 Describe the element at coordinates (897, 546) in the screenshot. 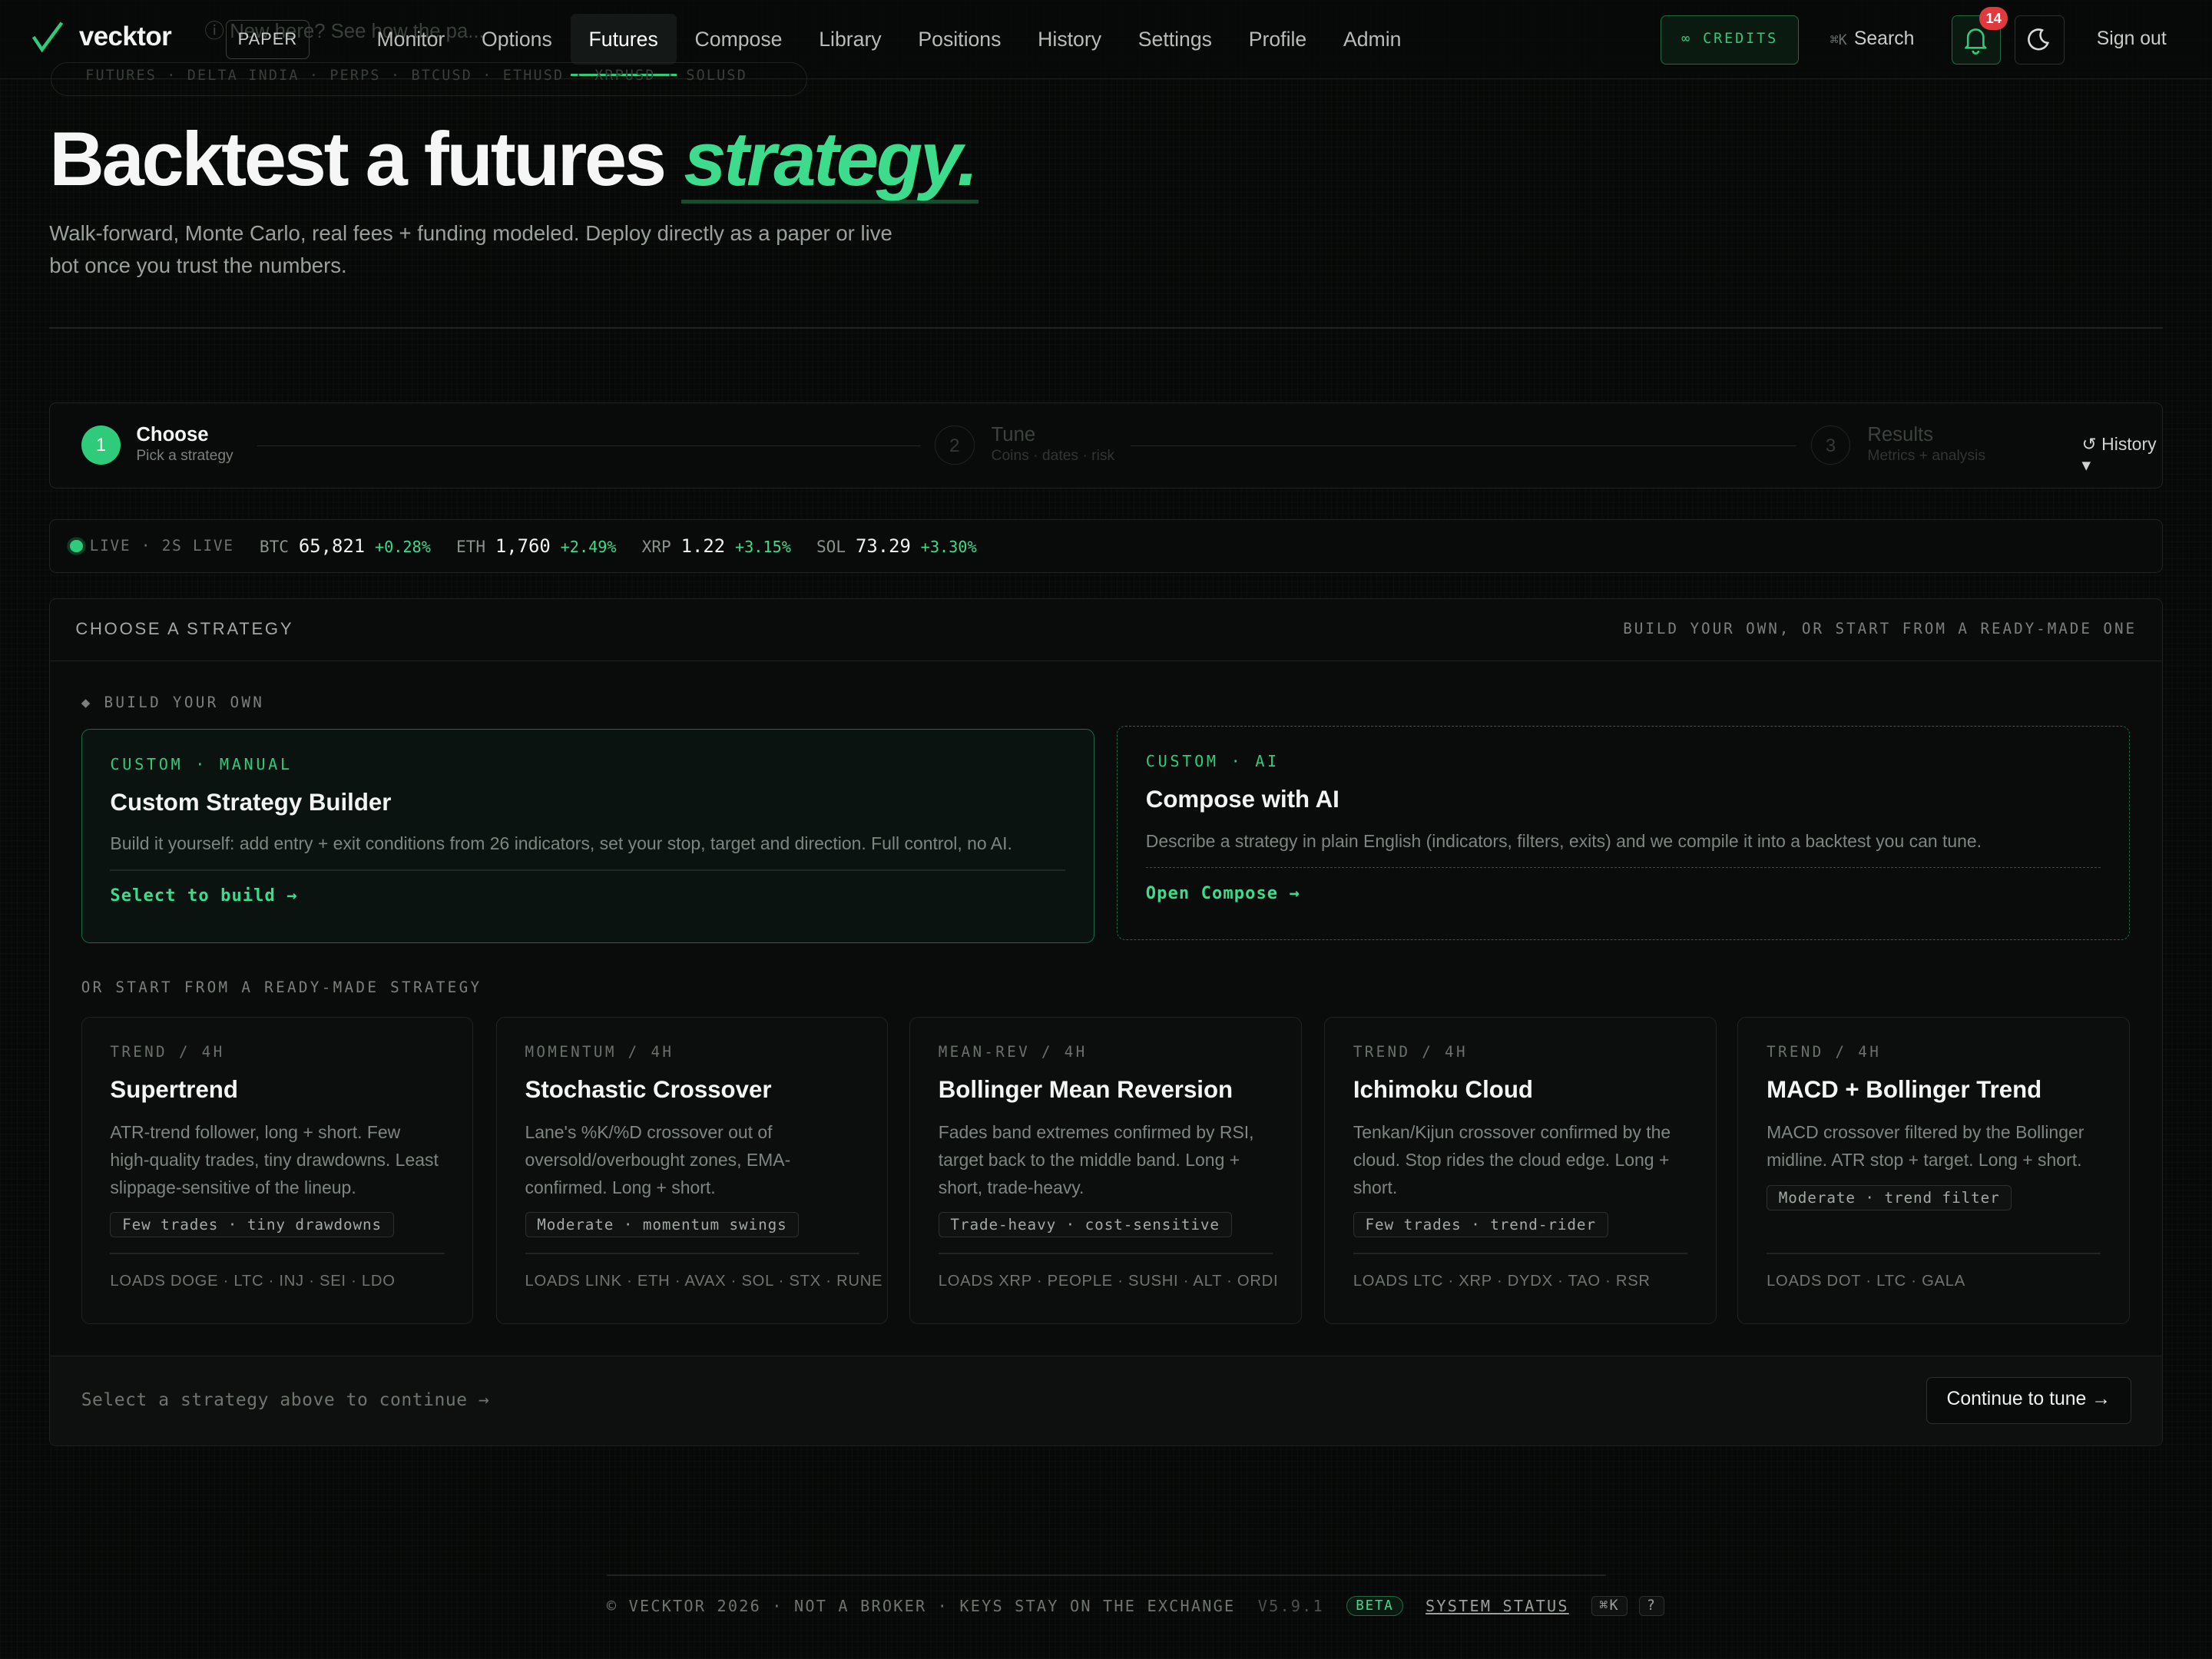

I see `ticker-item: SOL 73.29 +3.30%` at that location.